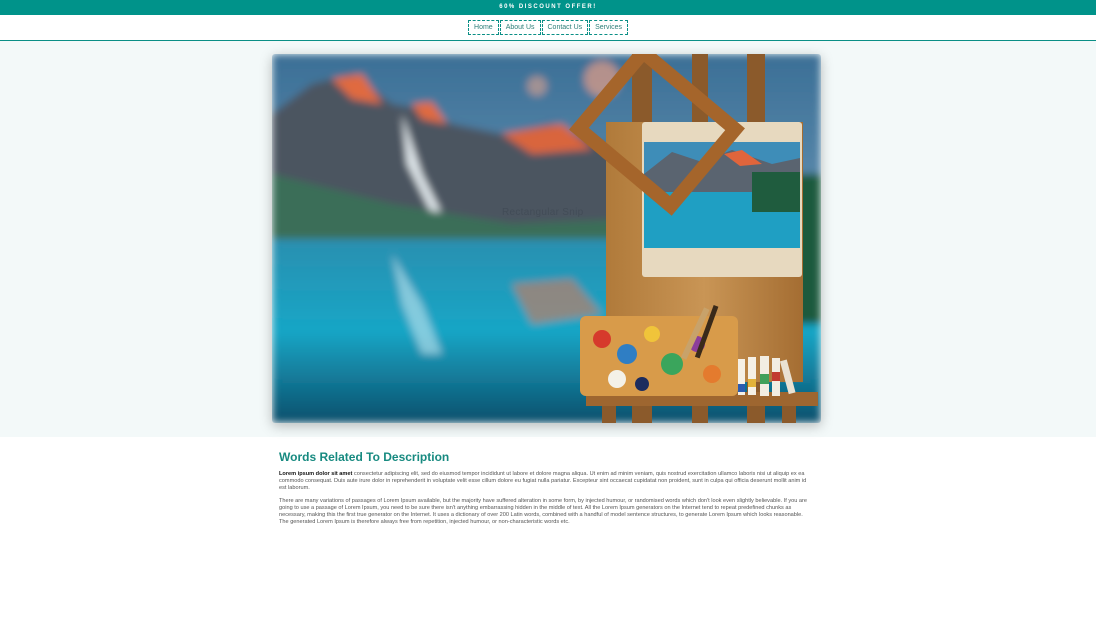 This screenshot has width=1096, height=628. I want to click on promo-banner: 60% DISCOUNT OFFER!, so click(548, 7).